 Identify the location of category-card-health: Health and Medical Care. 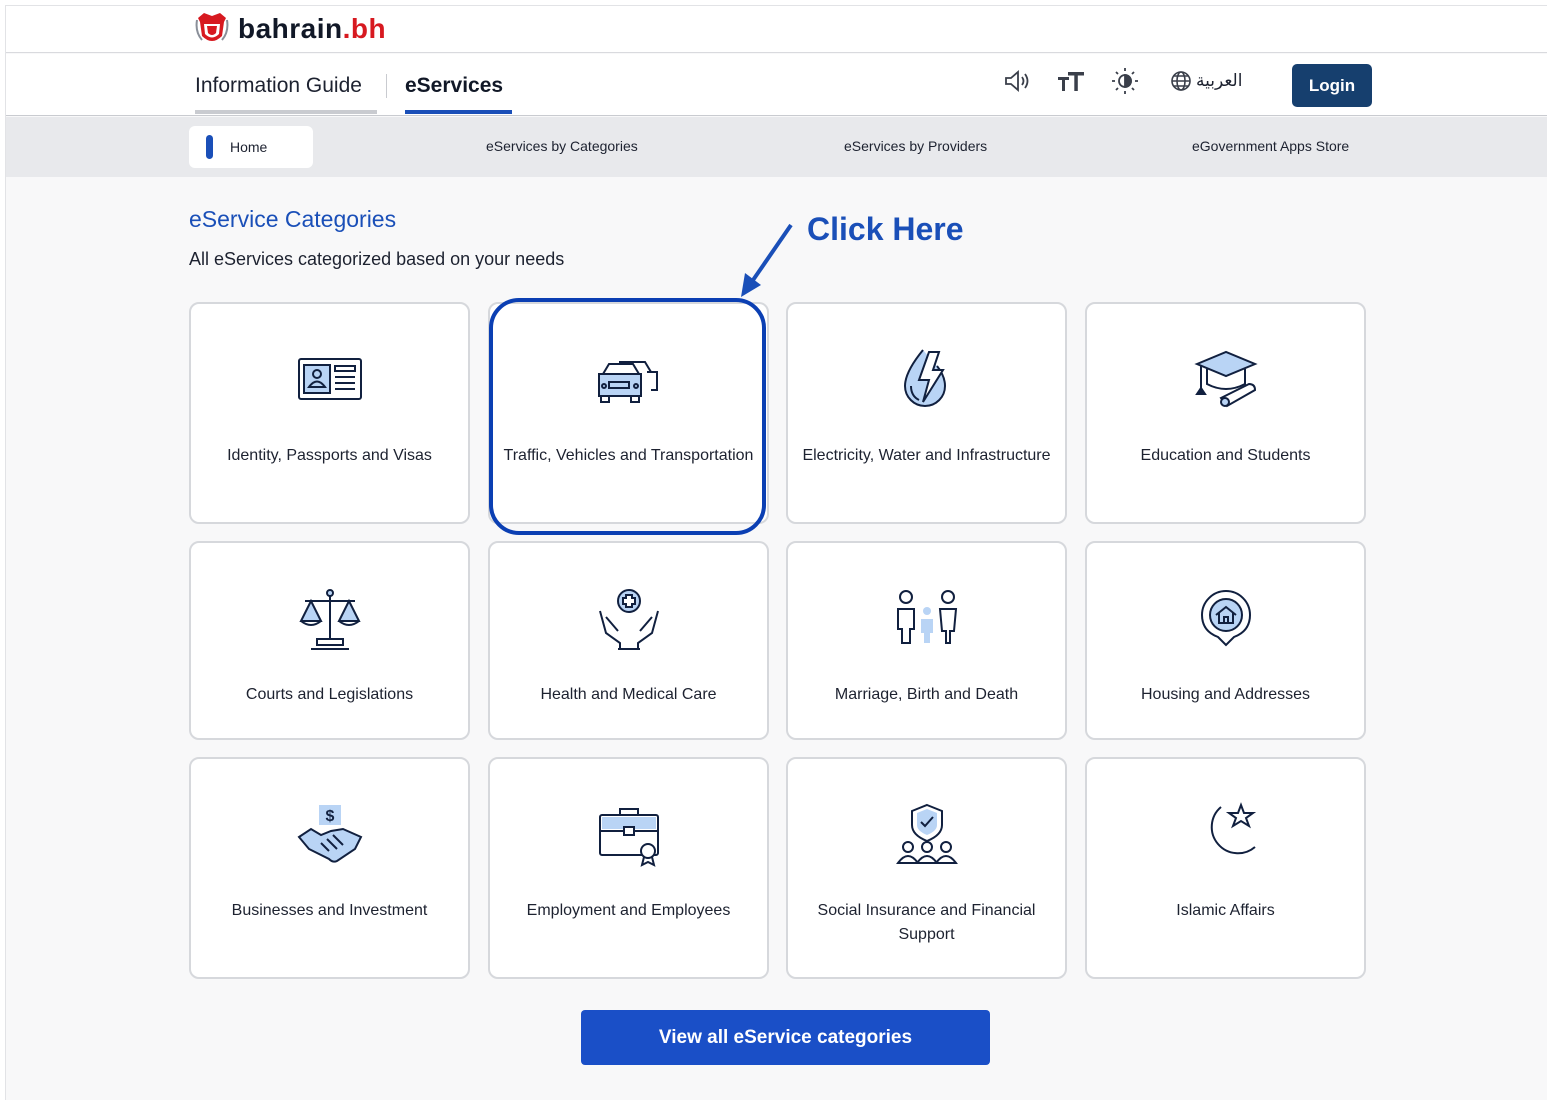
(628, 640).